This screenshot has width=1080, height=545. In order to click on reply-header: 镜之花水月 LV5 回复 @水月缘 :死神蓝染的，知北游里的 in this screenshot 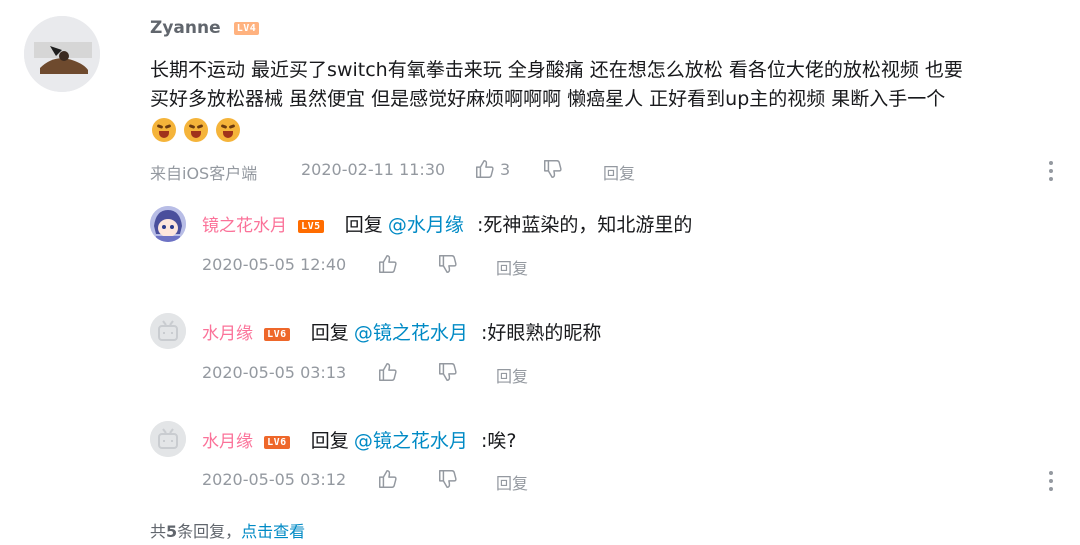, I will do `click(447, 223)`.